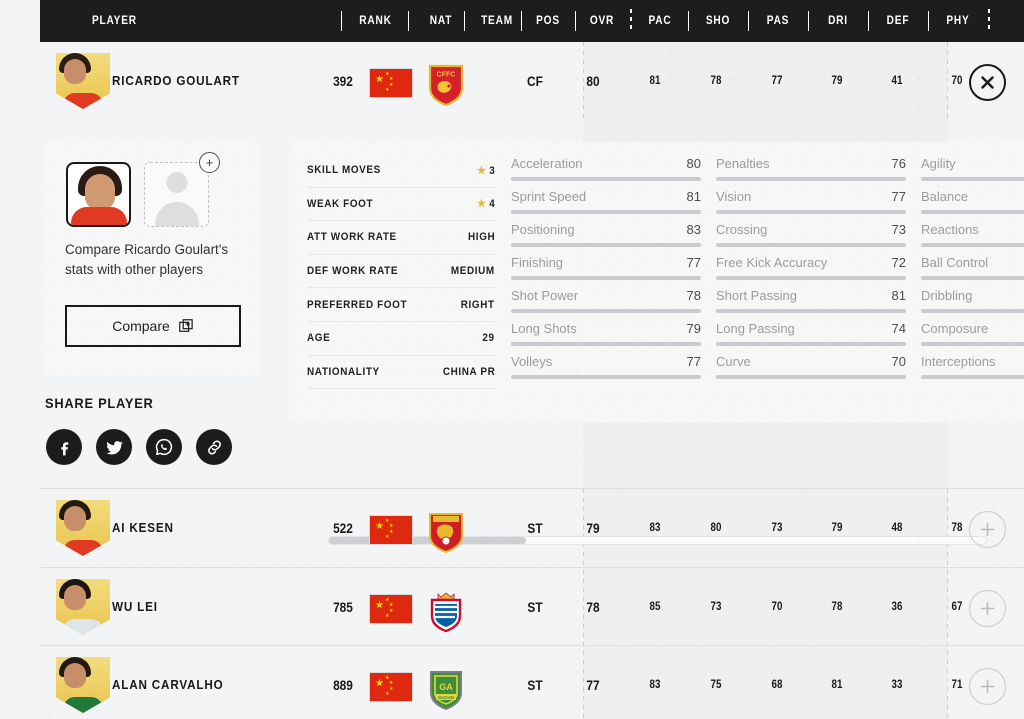 The height and width of the screenshot is (719, 1024). I want to click on info-label: ATT WORK RATE, so click(352, 237).